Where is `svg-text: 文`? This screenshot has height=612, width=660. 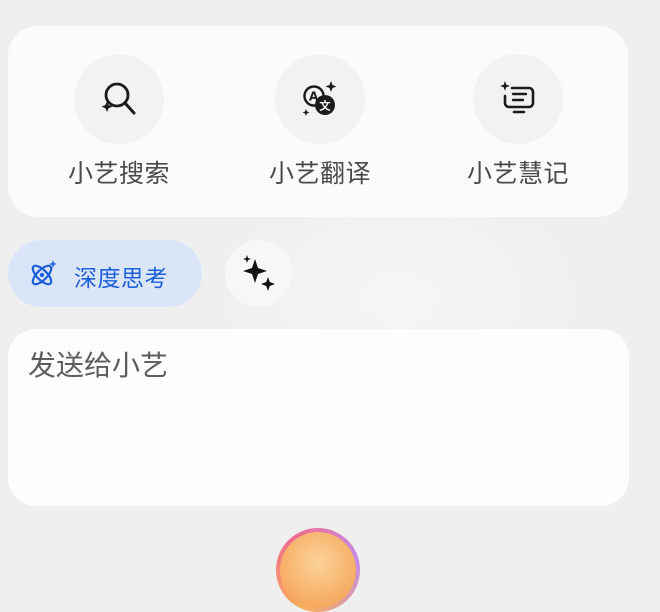 svg-text: 文 is located at coordinates (326, 106).